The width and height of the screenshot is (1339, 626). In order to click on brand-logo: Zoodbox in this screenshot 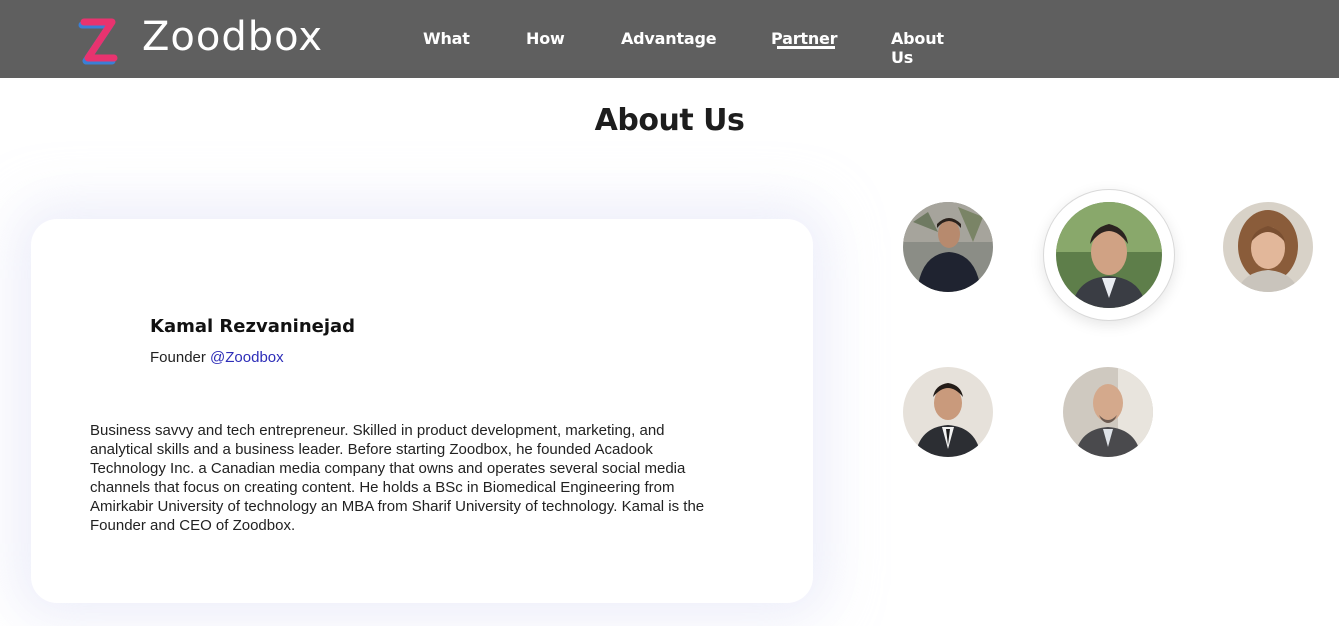, I will do `click(199, 40)`.